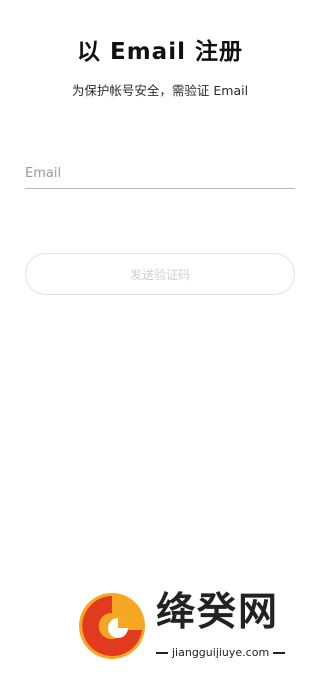 The image size is (320, 674). Describe the element at coordinates (160, 90) in the screenshot. I see `page-subtitle: 为保护帐号安全，需验证 Email` at that location.